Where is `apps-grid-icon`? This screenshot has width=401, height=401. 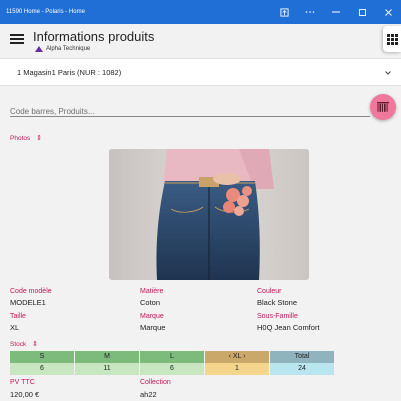 apps-grid-icon is located at coordinates (392, 39).